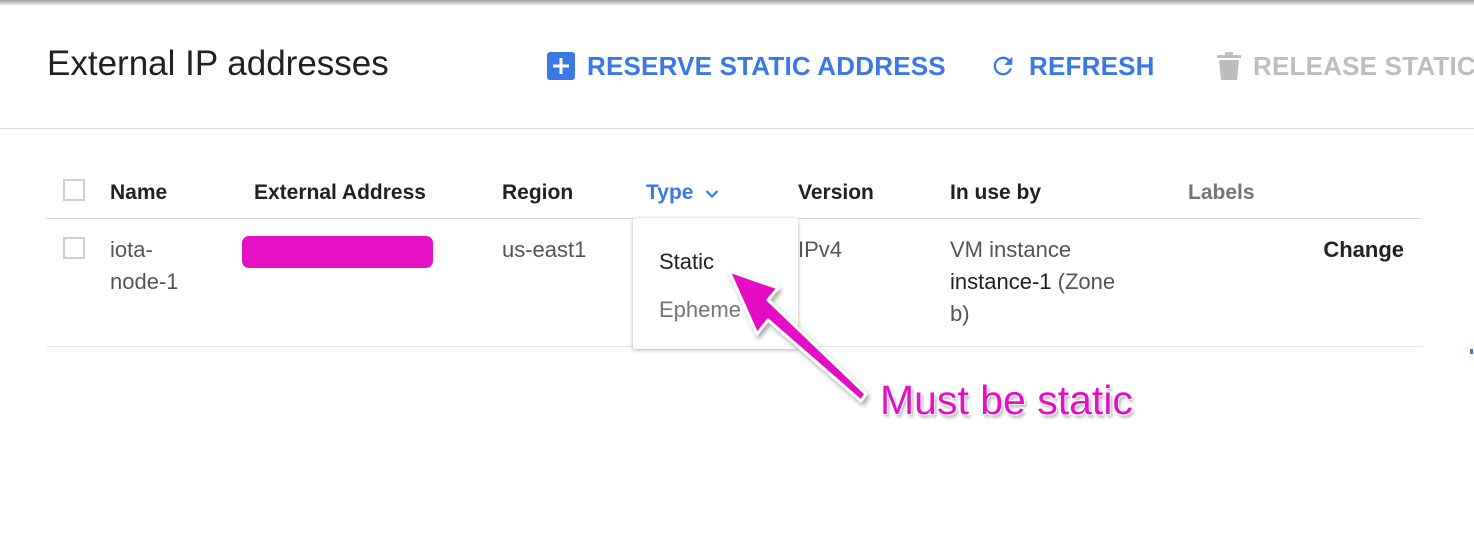 The height and width of the screenshot is (552, 1474). Describe the element at coordinates (74, 190) in the screenshot. I see `select-all-checkbox` at that location.